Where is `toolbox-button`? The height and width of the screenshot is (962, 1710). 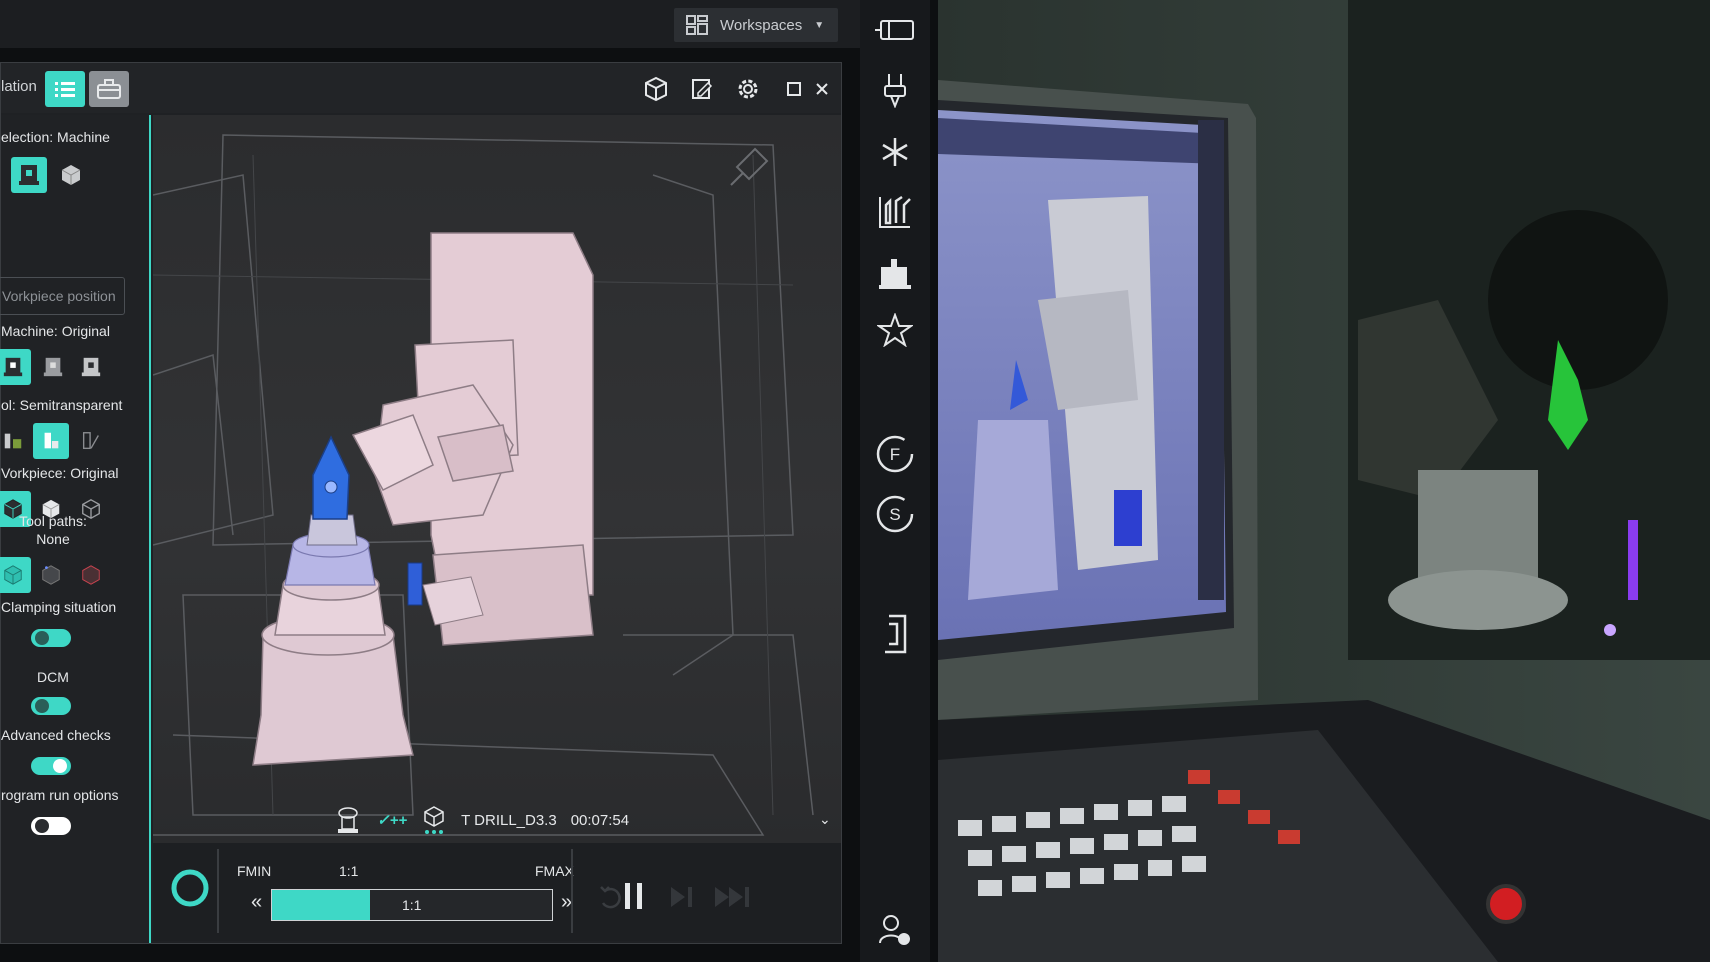 toolbox-button is located at coordinates (109, 89).